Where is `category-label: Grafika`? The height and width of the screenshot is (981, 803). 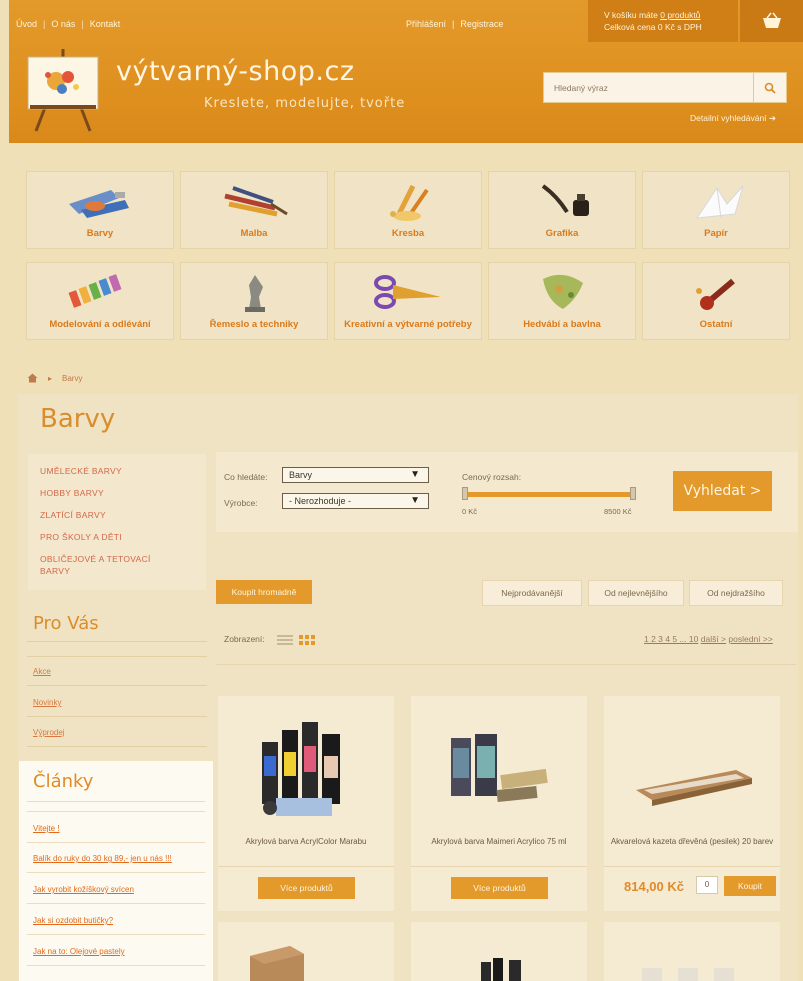
category-label: Grafika is located at coordinates (562, 233).